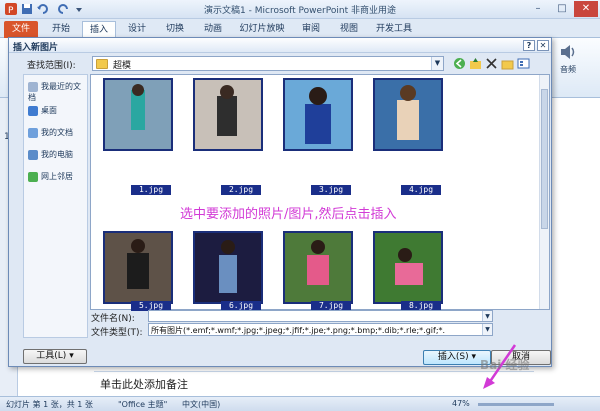 The width and height of the screenshot is (600, 411). I want to click on file-name-4: 4.jpg, so click(421, 190).